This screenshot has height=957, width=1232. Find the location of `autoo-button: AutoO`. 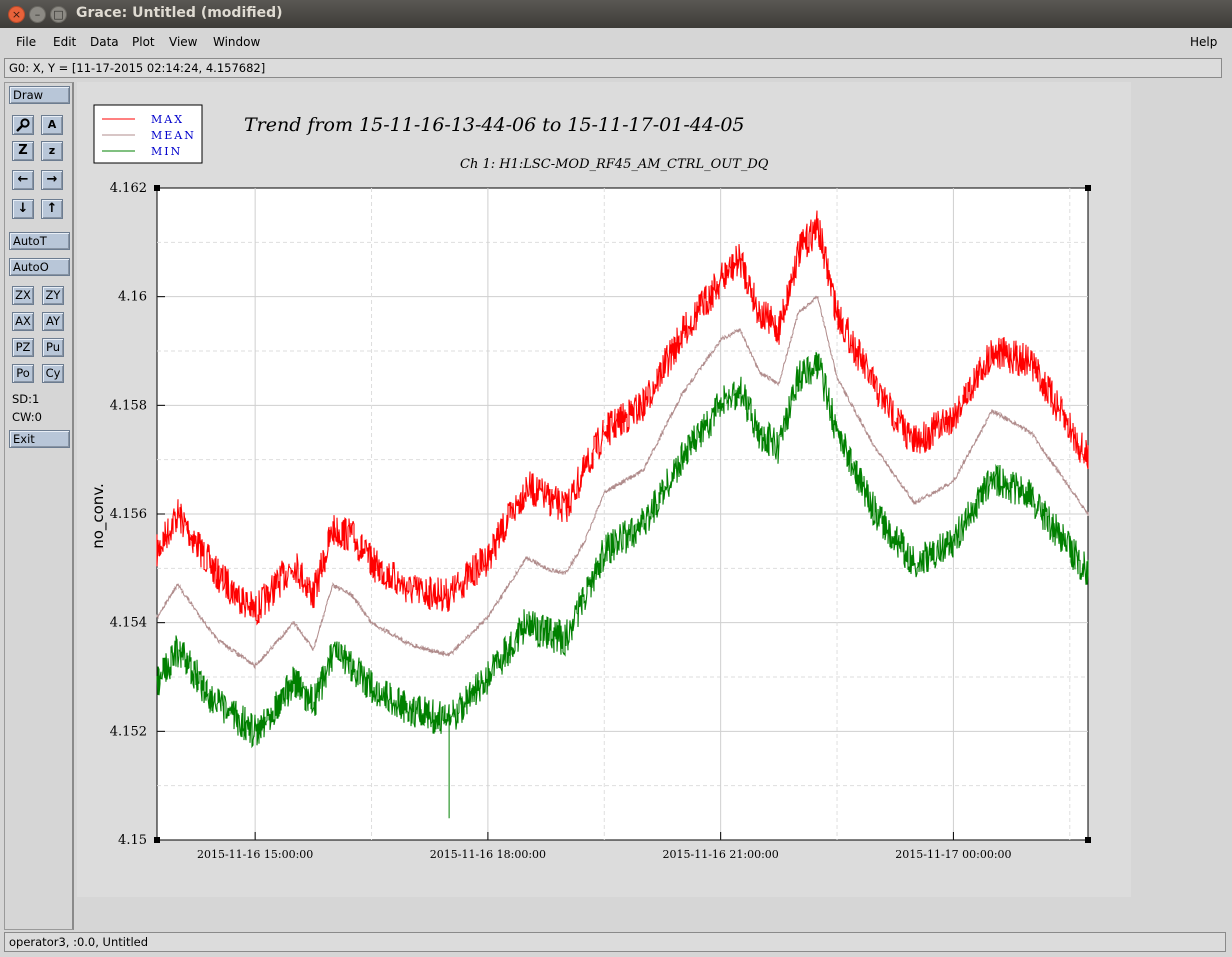

autoo-button: AutoO is located at coordinates (39, 267).